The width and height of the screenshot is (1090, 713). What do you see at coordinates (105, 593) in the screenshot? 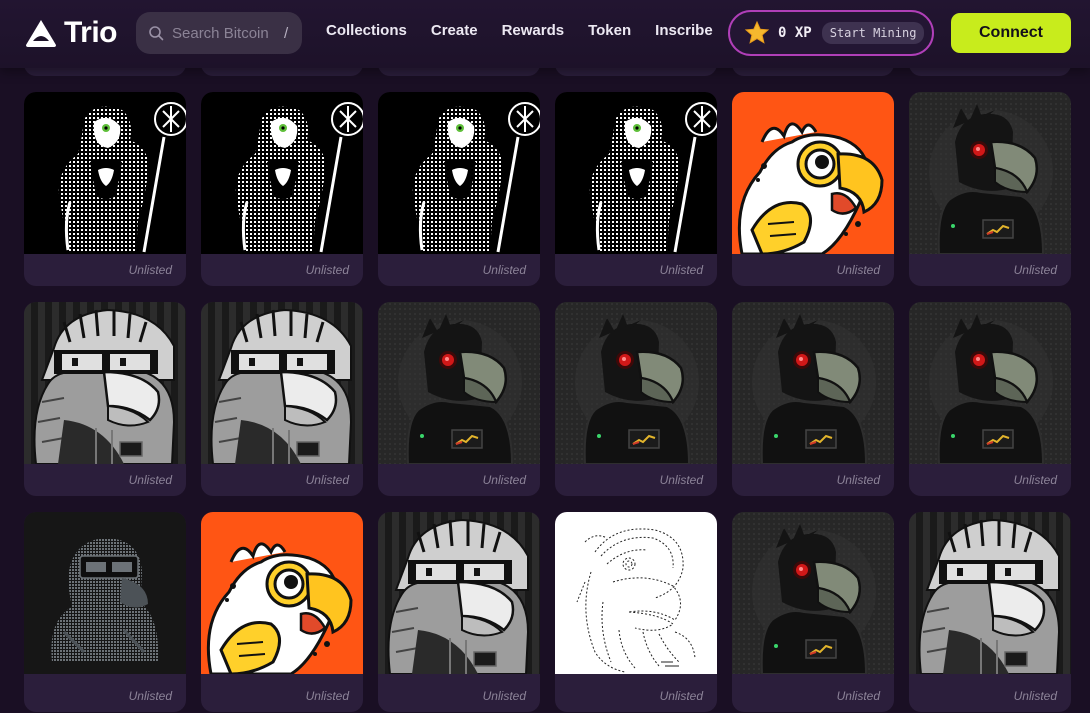
I see `nft-thumbnail-dim-vr-bird` at bounding box center [105, 593].